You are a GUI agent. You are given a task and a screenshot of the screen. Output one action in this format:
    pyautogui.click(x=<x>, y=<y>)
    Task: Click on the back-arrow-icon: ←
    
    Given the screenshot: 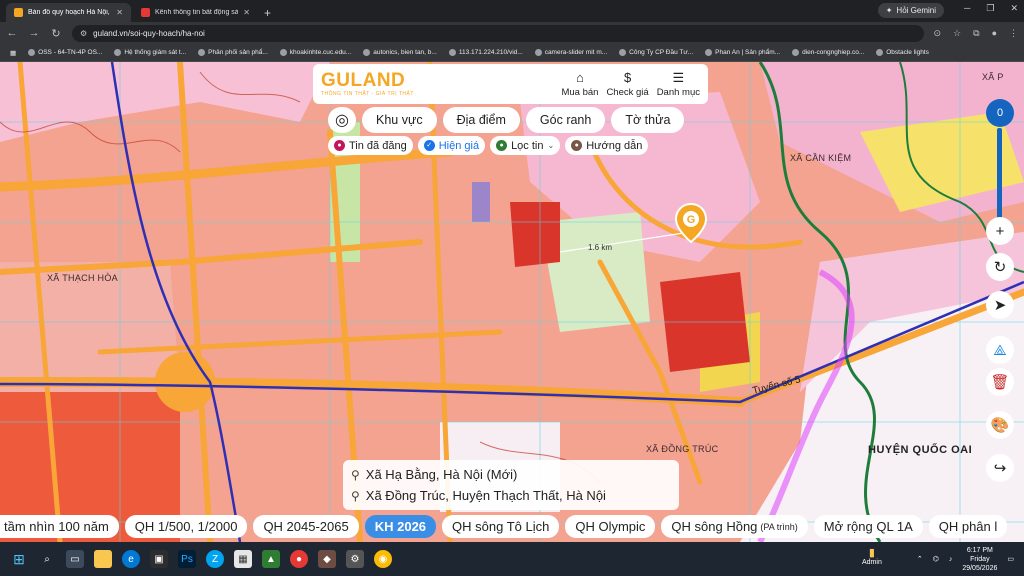 What is the action you would take?
    pyautogui.click(x=12, y=33)
    